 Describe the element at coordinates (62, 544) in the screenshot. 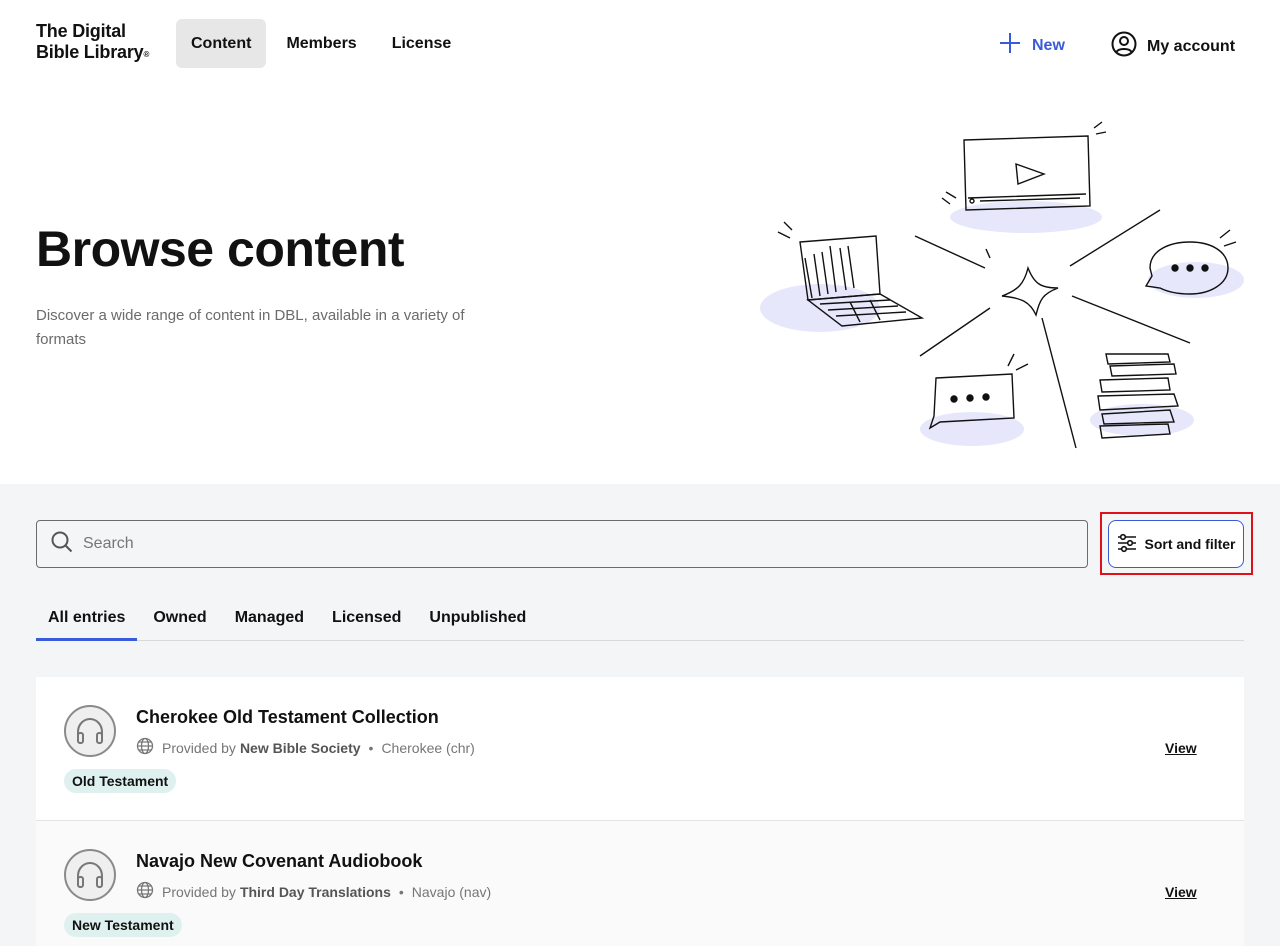

I see `search-icon` at that location.